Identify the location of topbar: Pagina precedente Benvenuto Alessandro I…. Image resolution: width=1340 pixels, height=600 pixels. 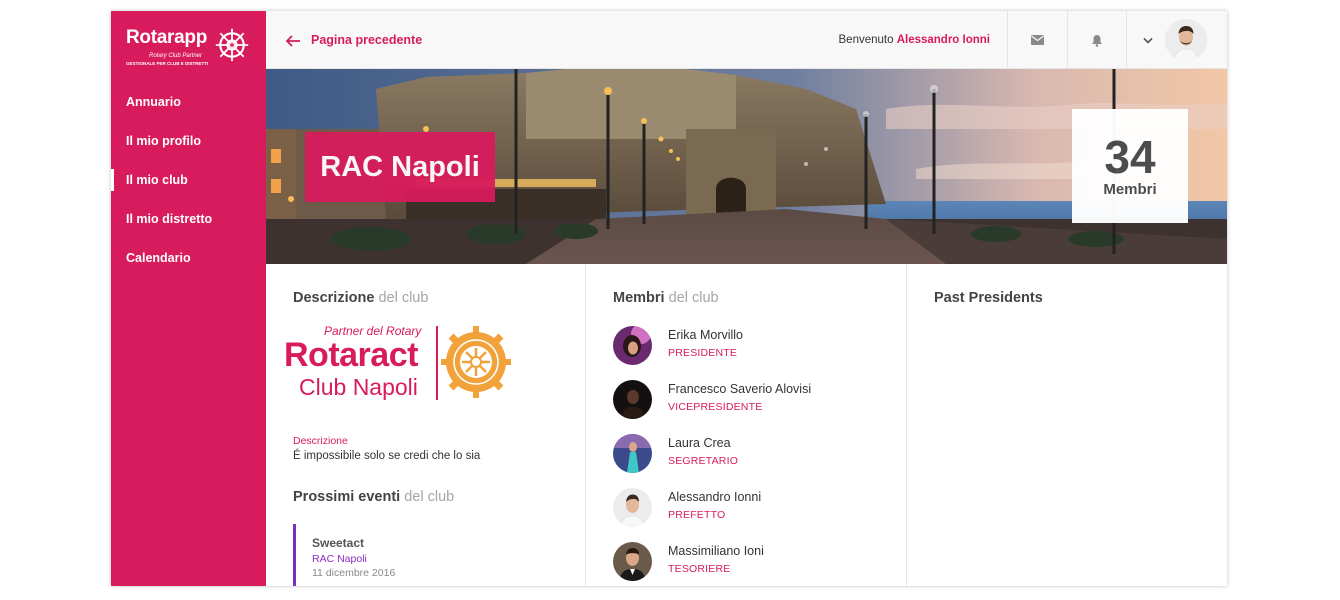
(746, 40).